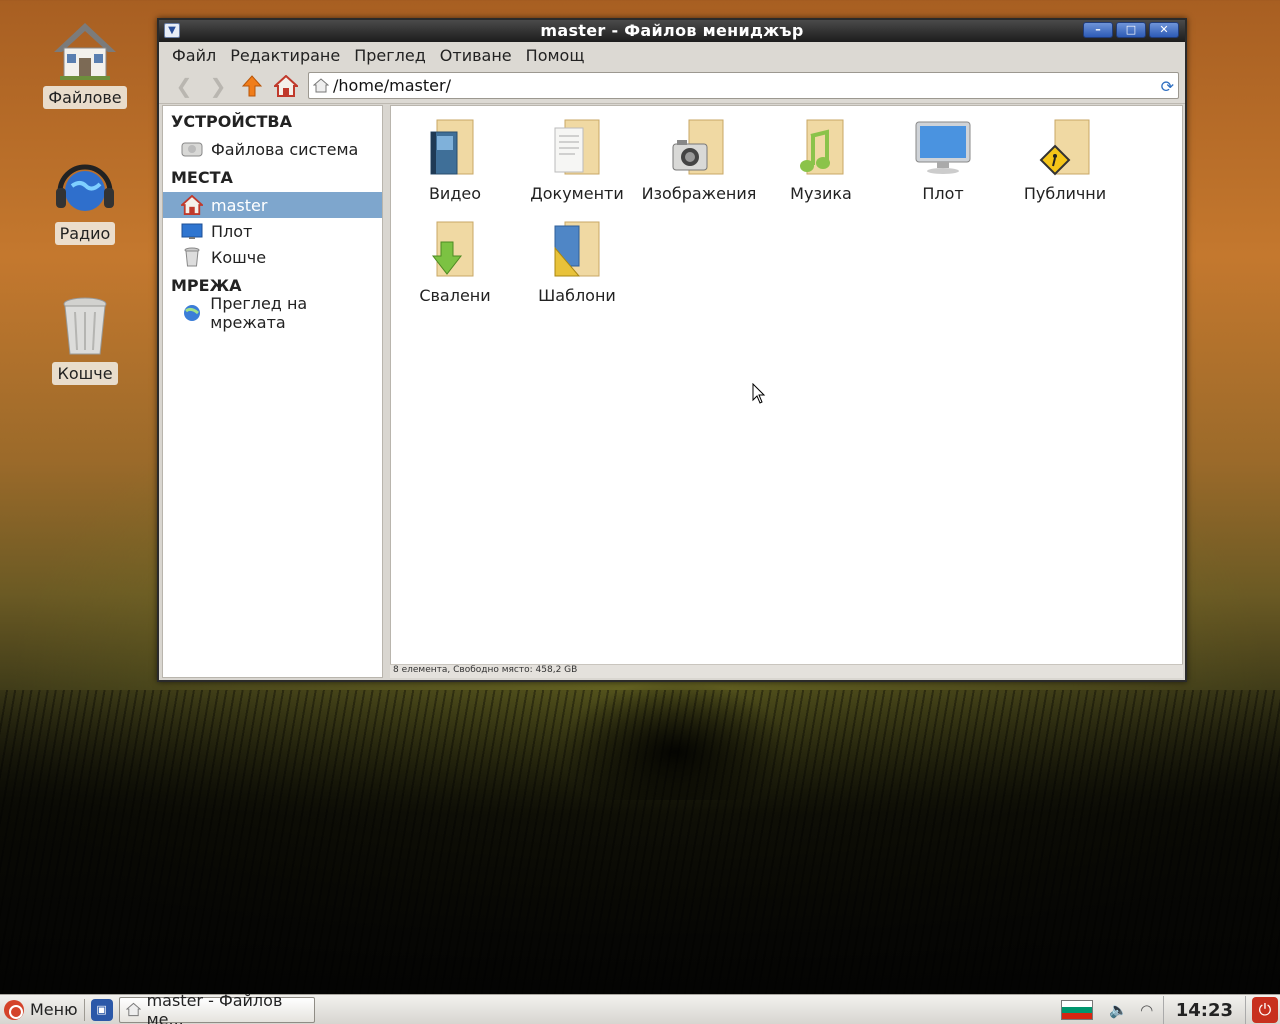 Image resolution: width=1280 pixels, height=1024 pixels. What do you see at coordinates (822, 147) in the screenshot?
I see `music-folder-icon` at bounding box center [822, 147].